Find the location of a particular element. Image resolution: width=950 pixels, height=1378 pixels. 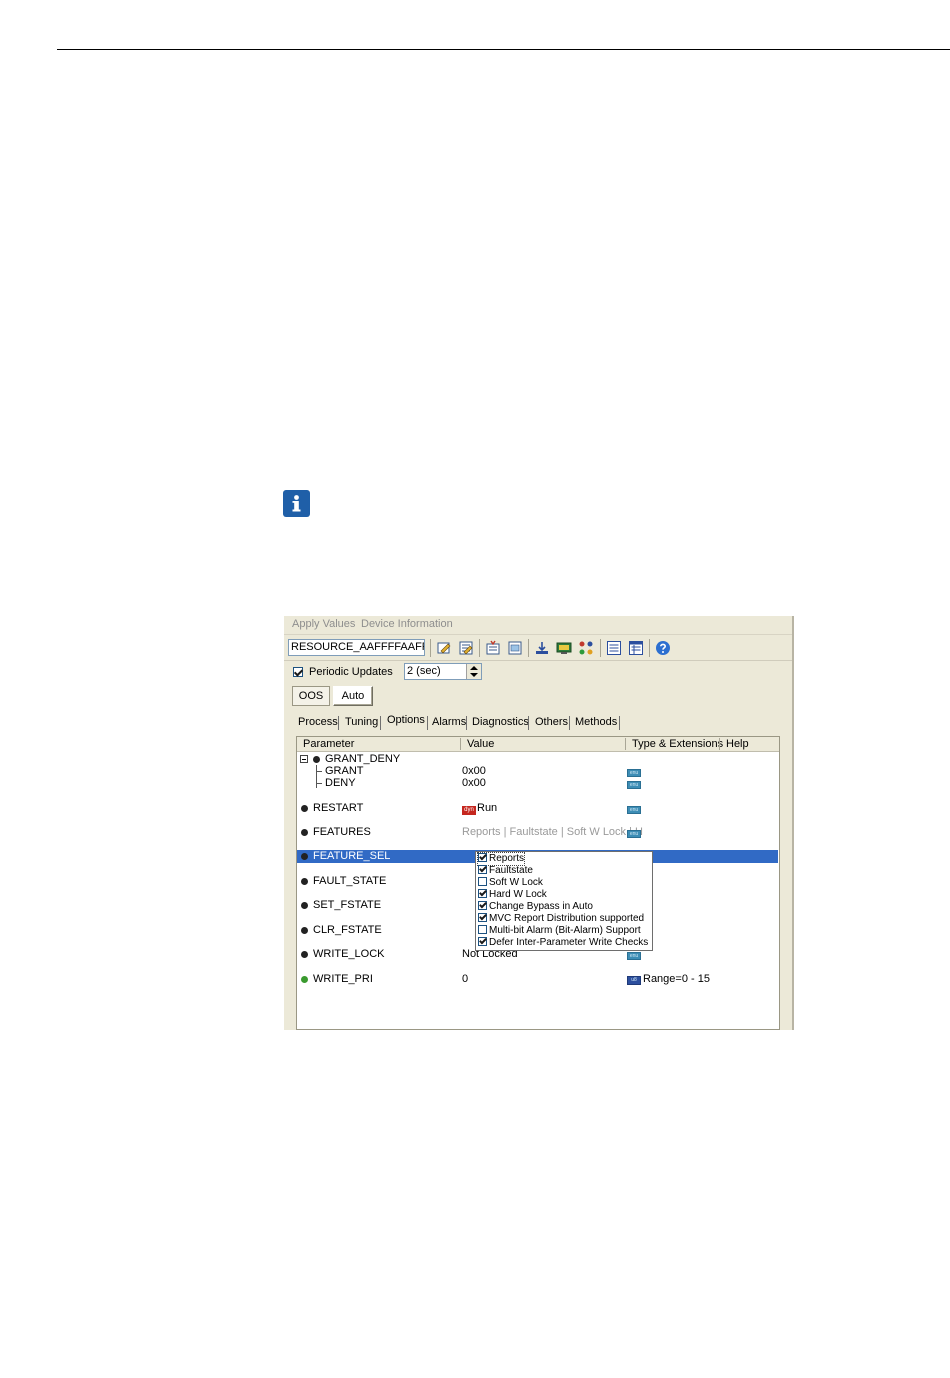

column-header-type-extensions: Type & Extensions is located at coordinates (677, 744).